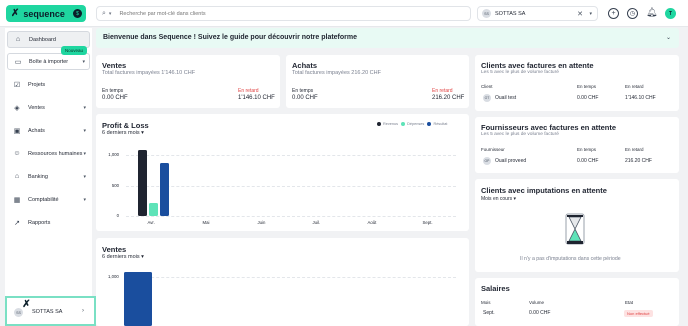 This screenshot has height=326, width=688. Describe the element at coordinates (114, 249) in the screenshot. I see `card-title: Ventes` at that location.